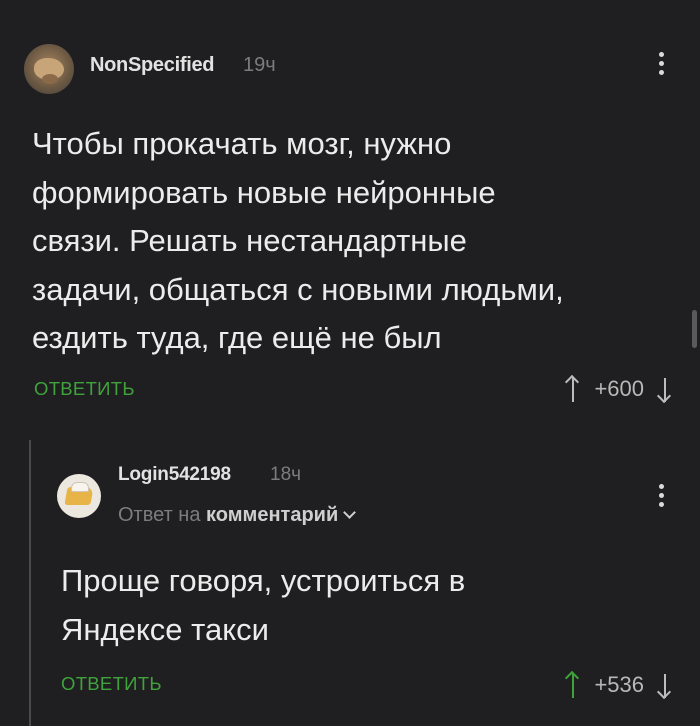  I want to click on reply-to-info: Ответ на комментарий, so click(237, 515).